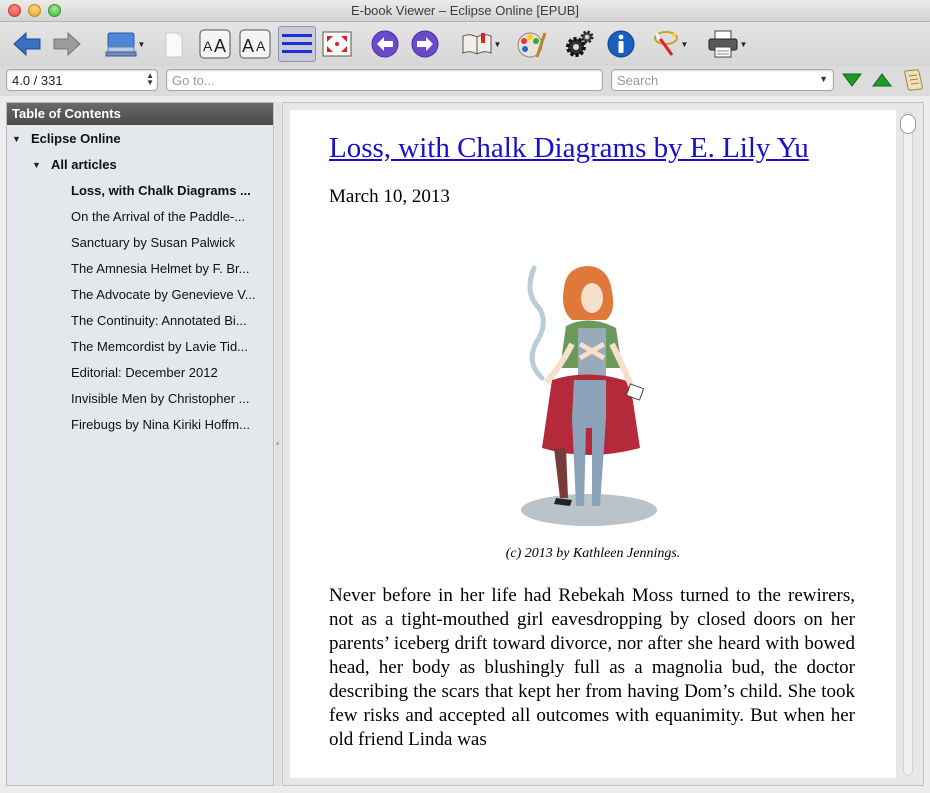 This screenshot has height=793, width=930. I want to click on font-increase-icon: A A, so click(215, 44).